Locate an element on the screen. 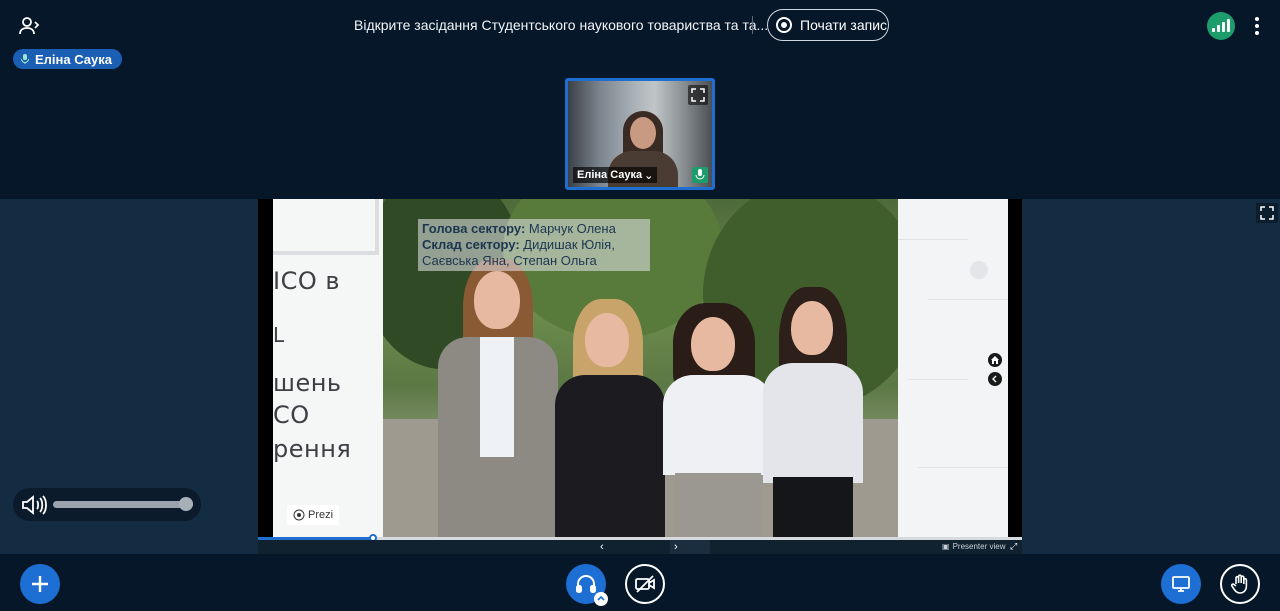  slide-text-line: ICO в is located at coordinates (306, 281).